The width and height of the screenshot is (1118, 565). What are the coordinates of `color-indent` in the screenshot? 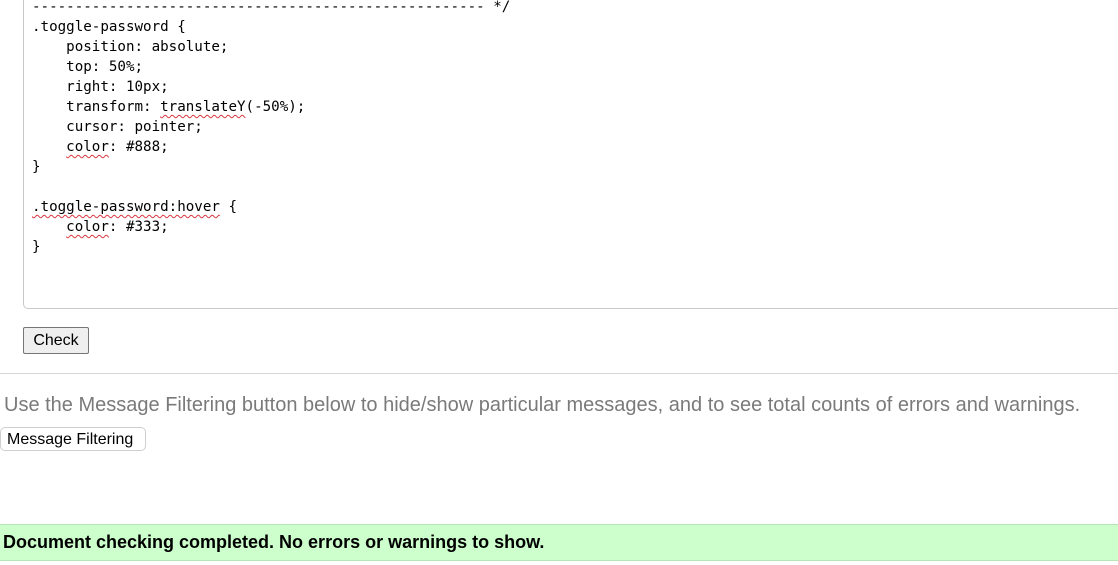 It's located at (49, 147).